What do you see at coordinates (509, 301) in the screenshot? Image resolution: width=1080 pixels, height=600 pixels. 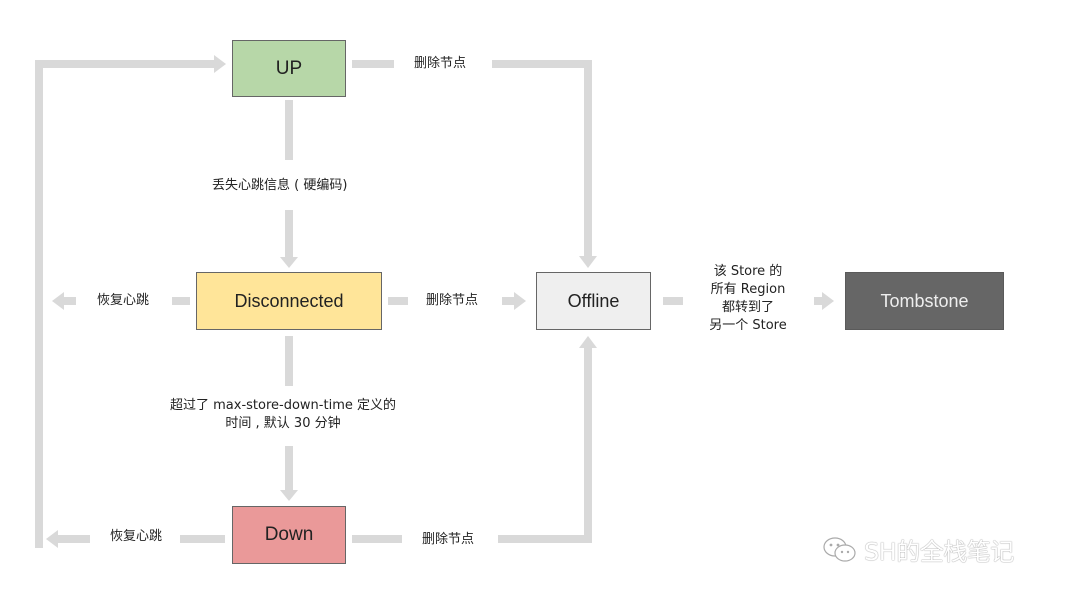 I see `connector-disc-offline-b` at bounding box center [509, 301].